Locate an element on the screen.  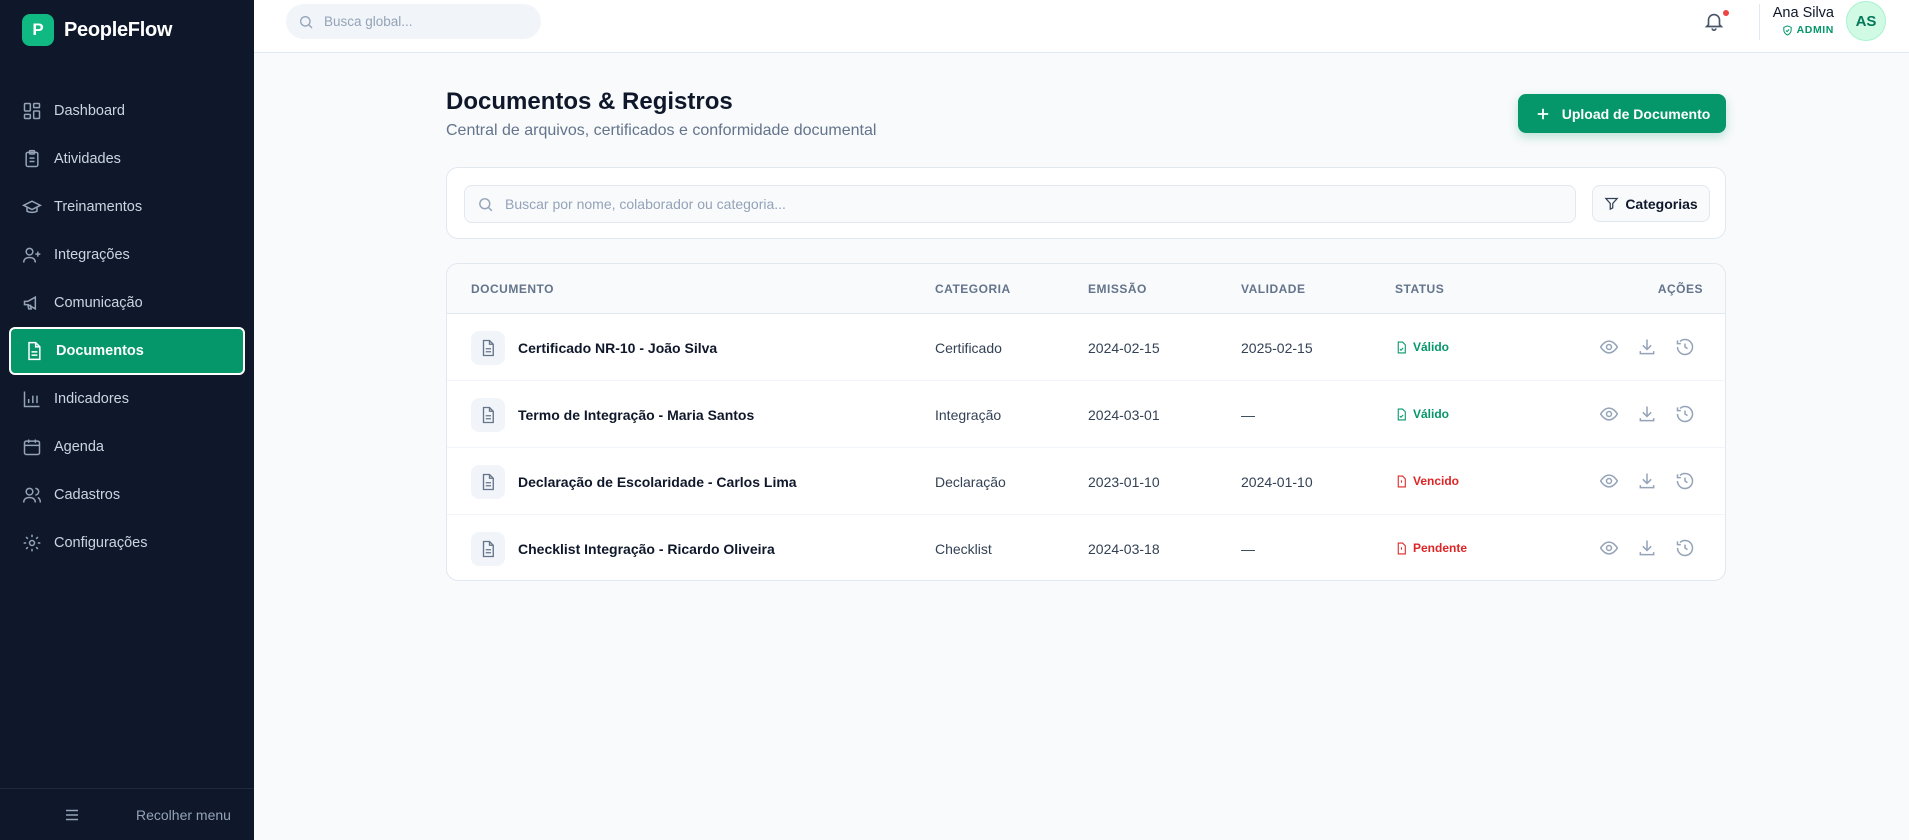
document-name: Declaração de Escolaridade - Carlos Lima is located at coordinates (657, 482).